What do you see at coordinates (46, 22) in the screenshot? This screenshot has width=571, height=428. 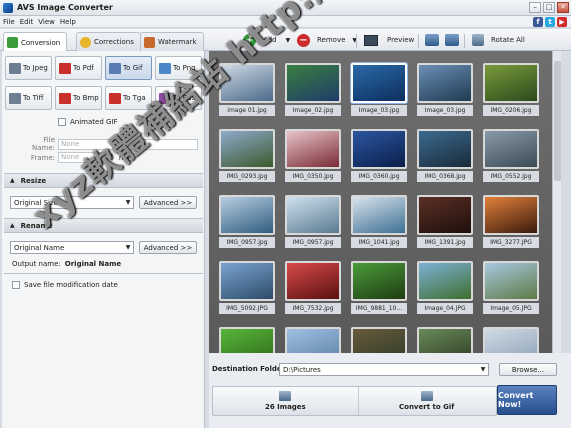 I see `menu-view: View` at bounding box center [46, 22].